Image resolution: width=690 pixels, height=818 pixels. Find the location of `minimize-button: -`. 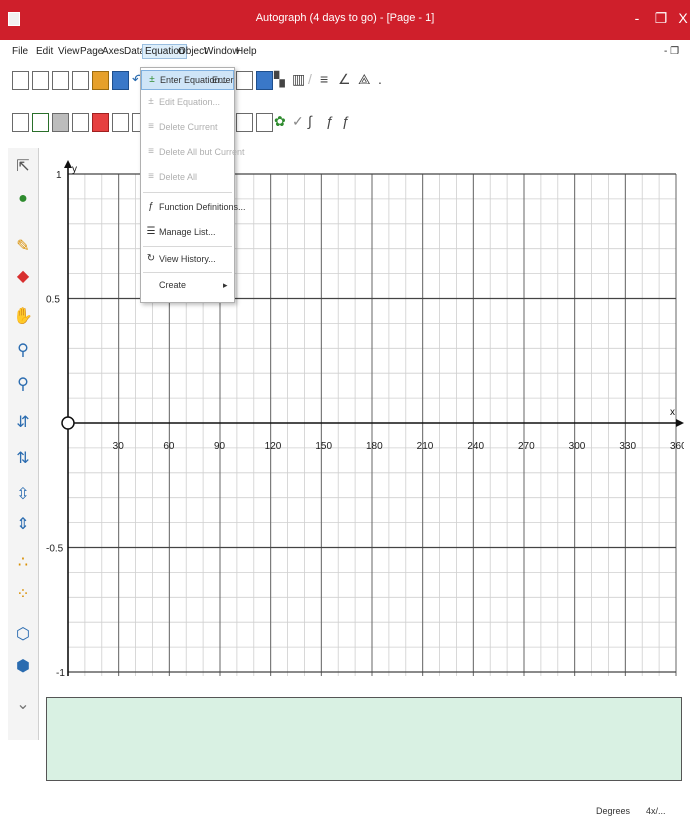

minimize-button: - is located at coordinates (637, 18).